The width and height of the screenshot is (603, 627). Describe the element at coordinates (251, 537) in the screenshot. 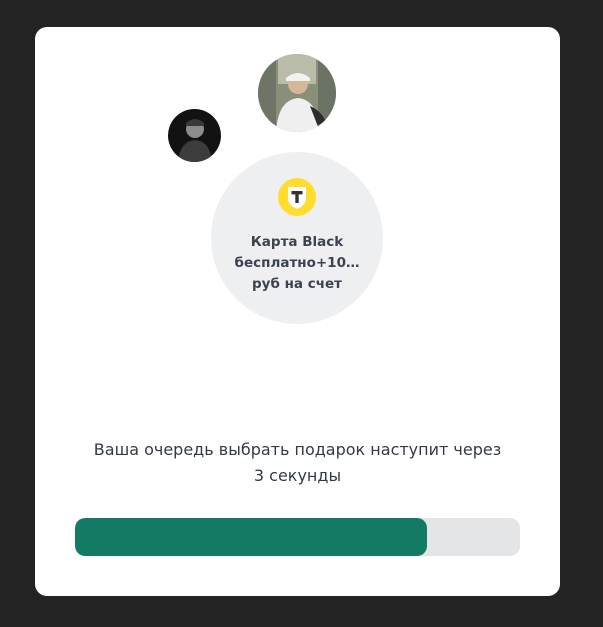

I see `queue-progress-fill` at that location.